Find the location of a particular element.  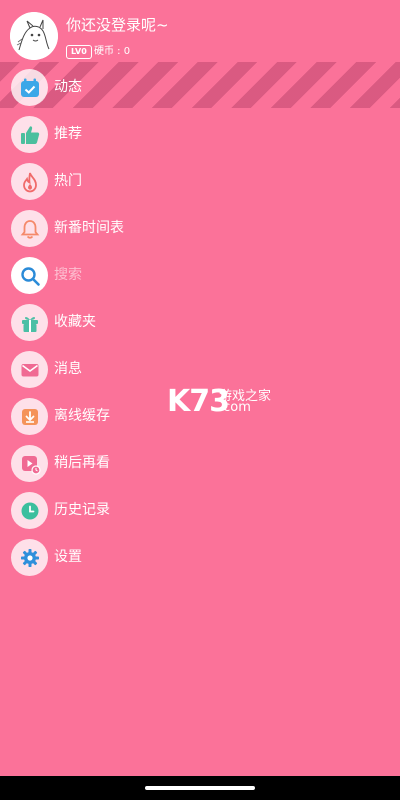

download-icon is located at coordinates (29, 416).